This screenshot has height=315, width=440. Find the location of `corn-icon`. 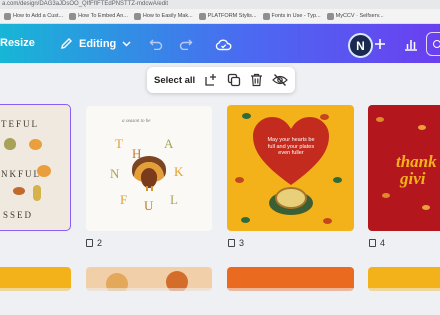

corn-icon is located at coordinates (37, 193).